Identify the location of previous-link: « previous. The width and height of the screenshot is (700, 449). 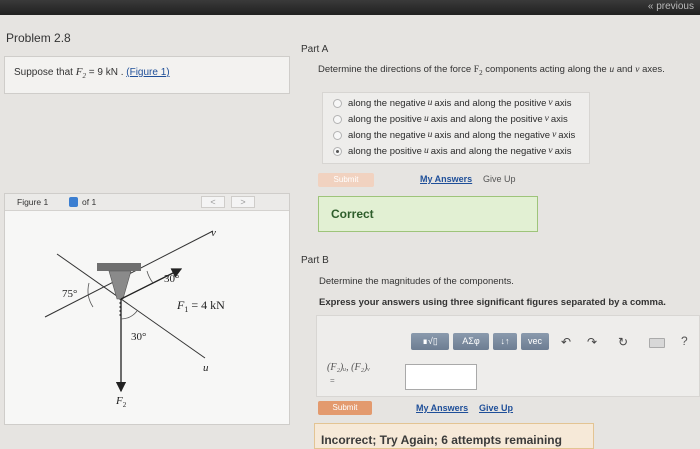
(671, 7).